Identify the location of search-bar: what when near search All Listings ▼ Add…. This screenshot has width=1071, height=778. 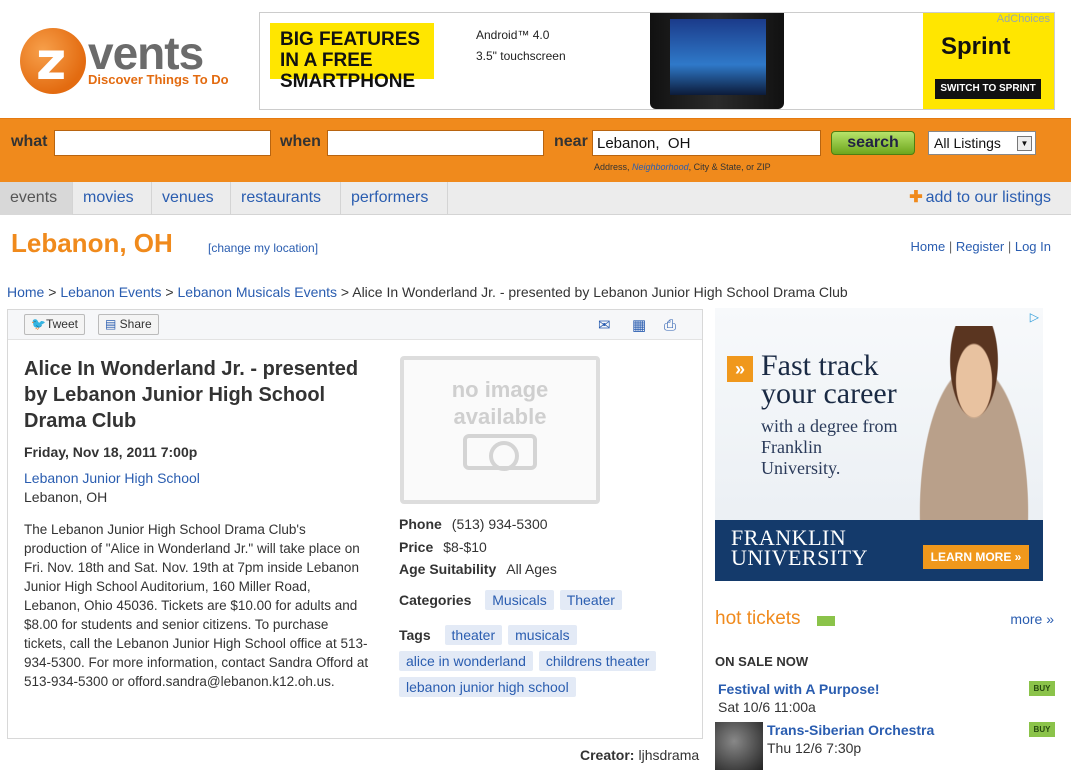
(535, 150).